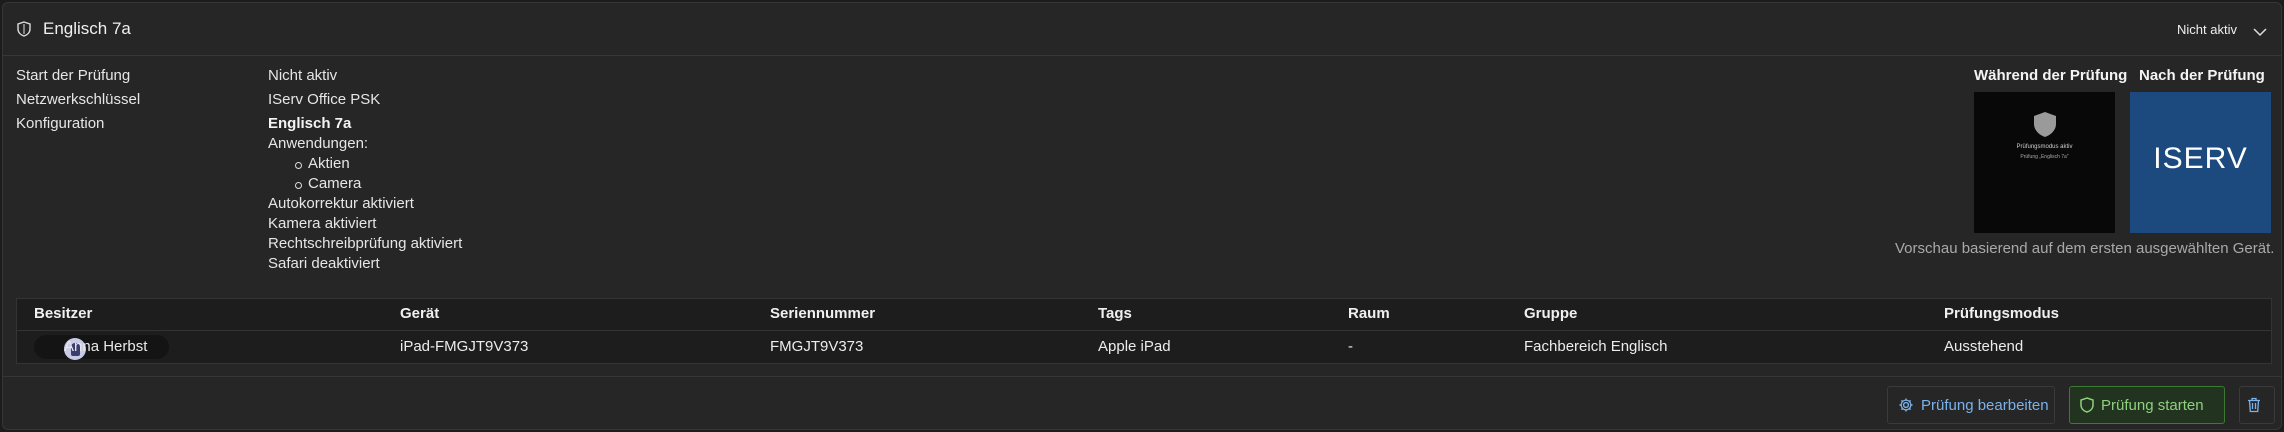 The height and width of the screenshot is (432, 2284). I want to click on network-label: Netzwerkschlüssel, so click(78, 99).